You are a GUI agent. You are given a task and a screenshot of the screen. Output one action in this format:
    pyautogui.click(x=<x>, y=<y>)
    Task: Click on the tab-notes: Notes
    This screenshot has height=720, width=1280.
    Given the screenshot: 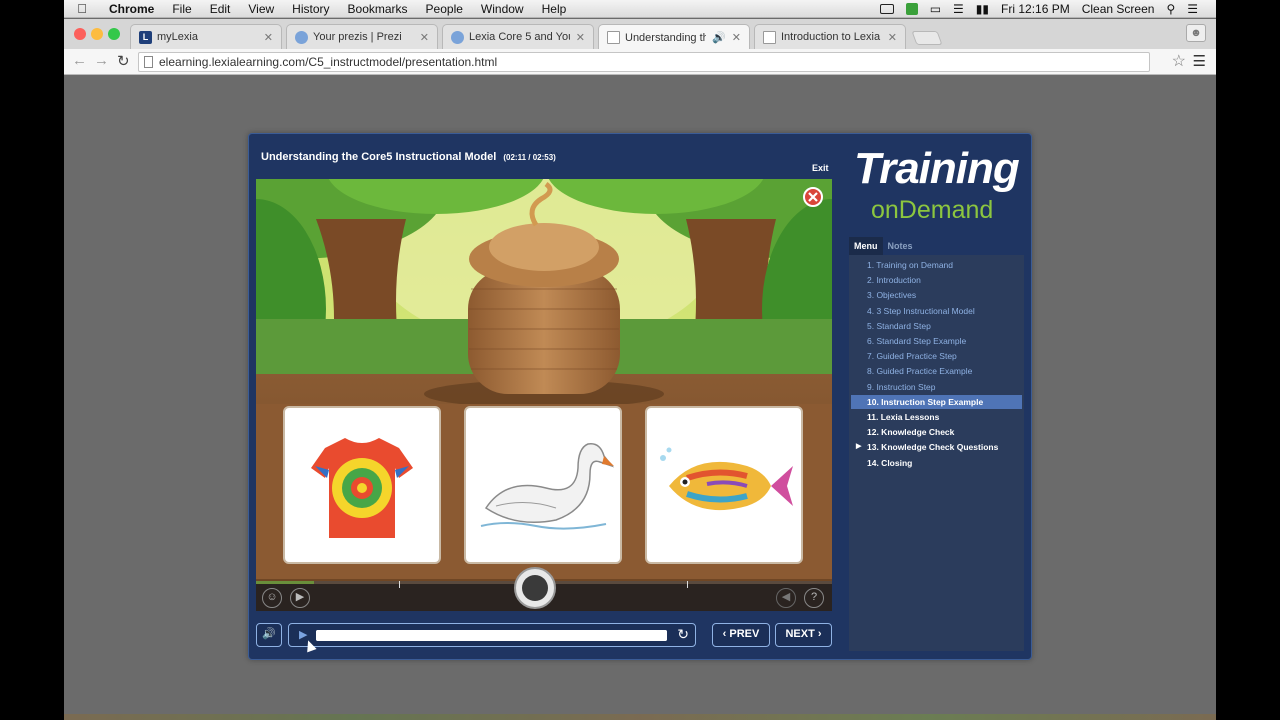 What is the action you would take?
    pyautogui.click(x=900, y=246)
    